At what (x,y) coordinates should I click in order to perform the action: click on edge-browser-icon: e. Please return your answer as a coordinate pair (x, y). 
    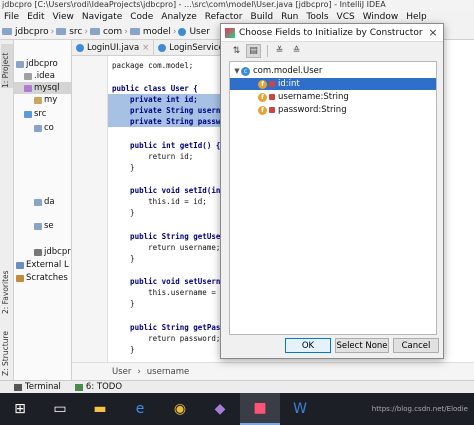
    Looking at the image, I should click on (140, 409).